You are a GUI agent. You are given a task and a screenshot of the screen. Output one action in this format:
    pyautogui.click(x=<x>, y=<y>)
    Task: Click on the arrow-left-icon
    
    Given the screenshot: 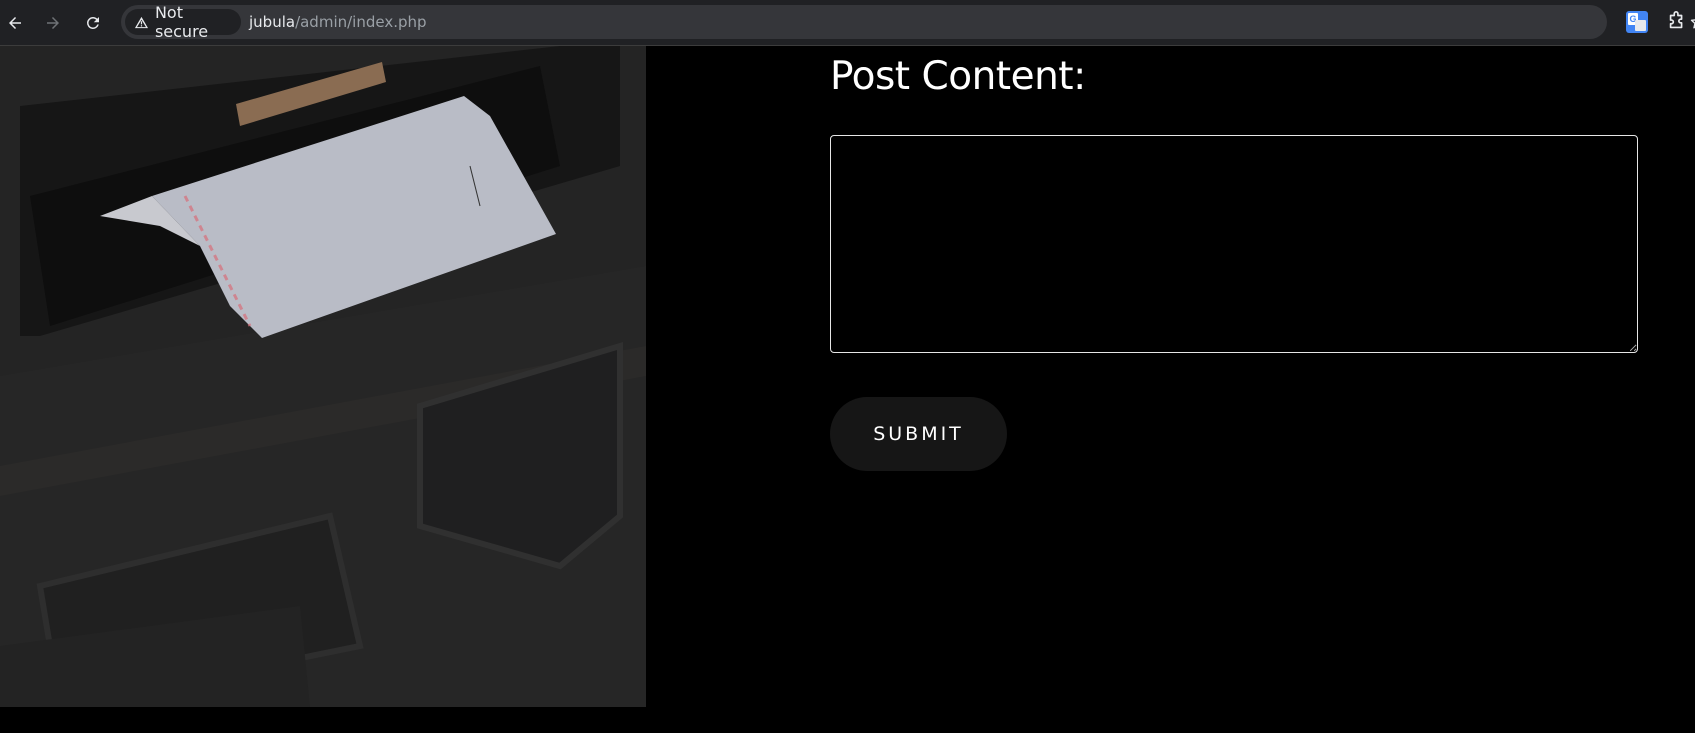 What is the action you would take?
    pyautogui.click(x=15, y=23)
    